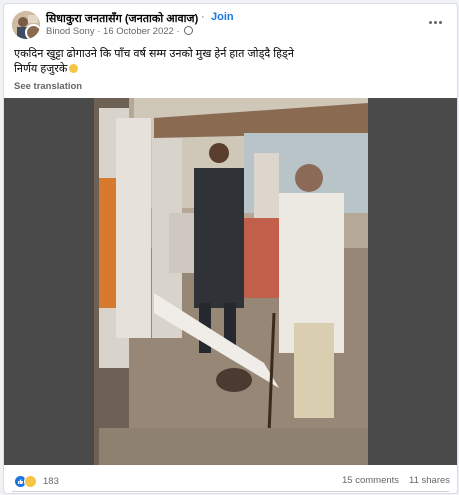 This screenshot has height=495, width=459. I want to click on shares-count-link: 11 shares, so click(429, 480).